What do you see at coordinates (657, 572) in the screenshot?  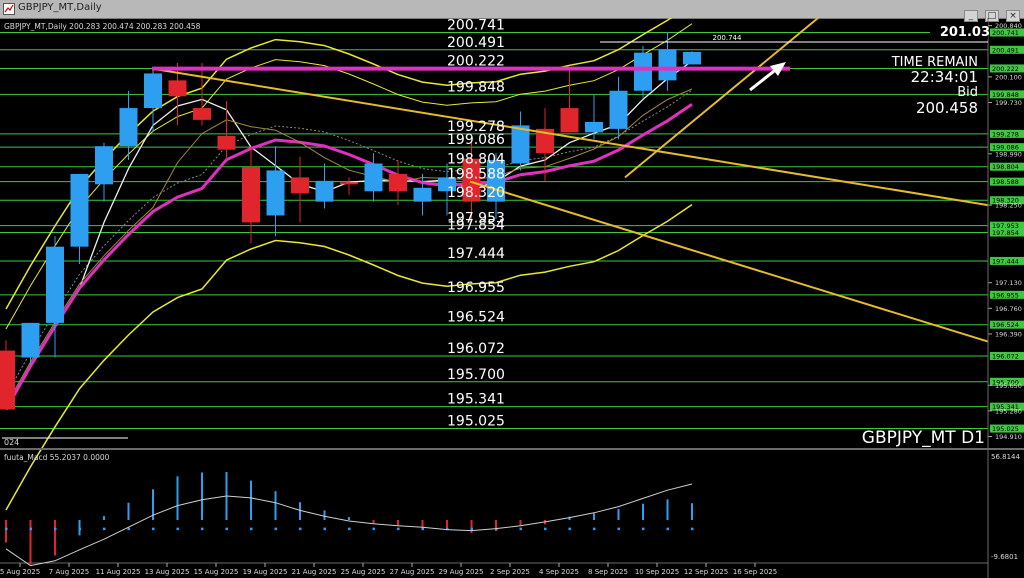 I see `time-tick-label: 10 Sep 2025` at bounding box center [657, 572].